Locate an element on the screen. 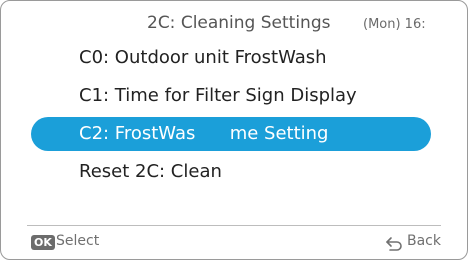  menu-item-c2: C2: FrostWas me Setting is located at coordinates (231, 134).